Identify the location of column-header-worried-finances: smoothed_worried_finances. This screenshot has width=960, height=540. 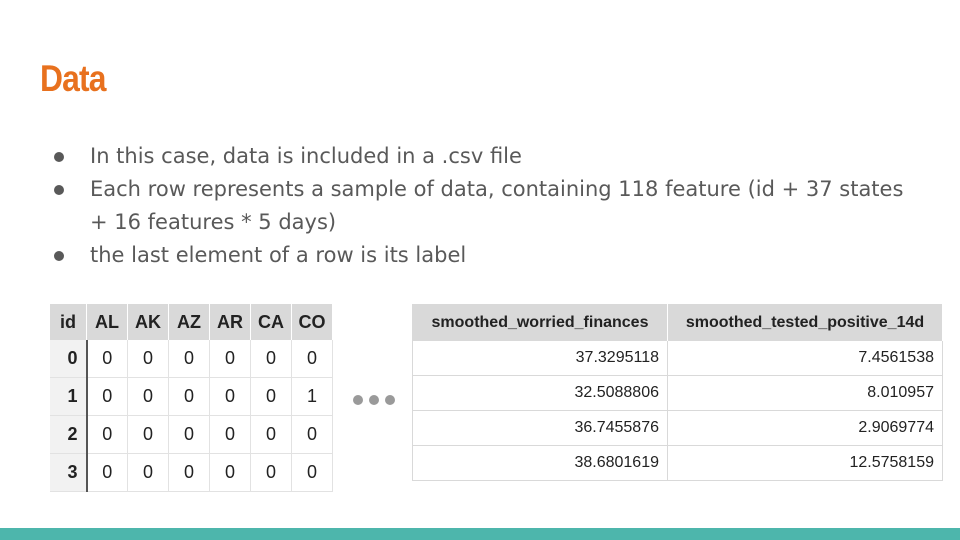
(540, 322).